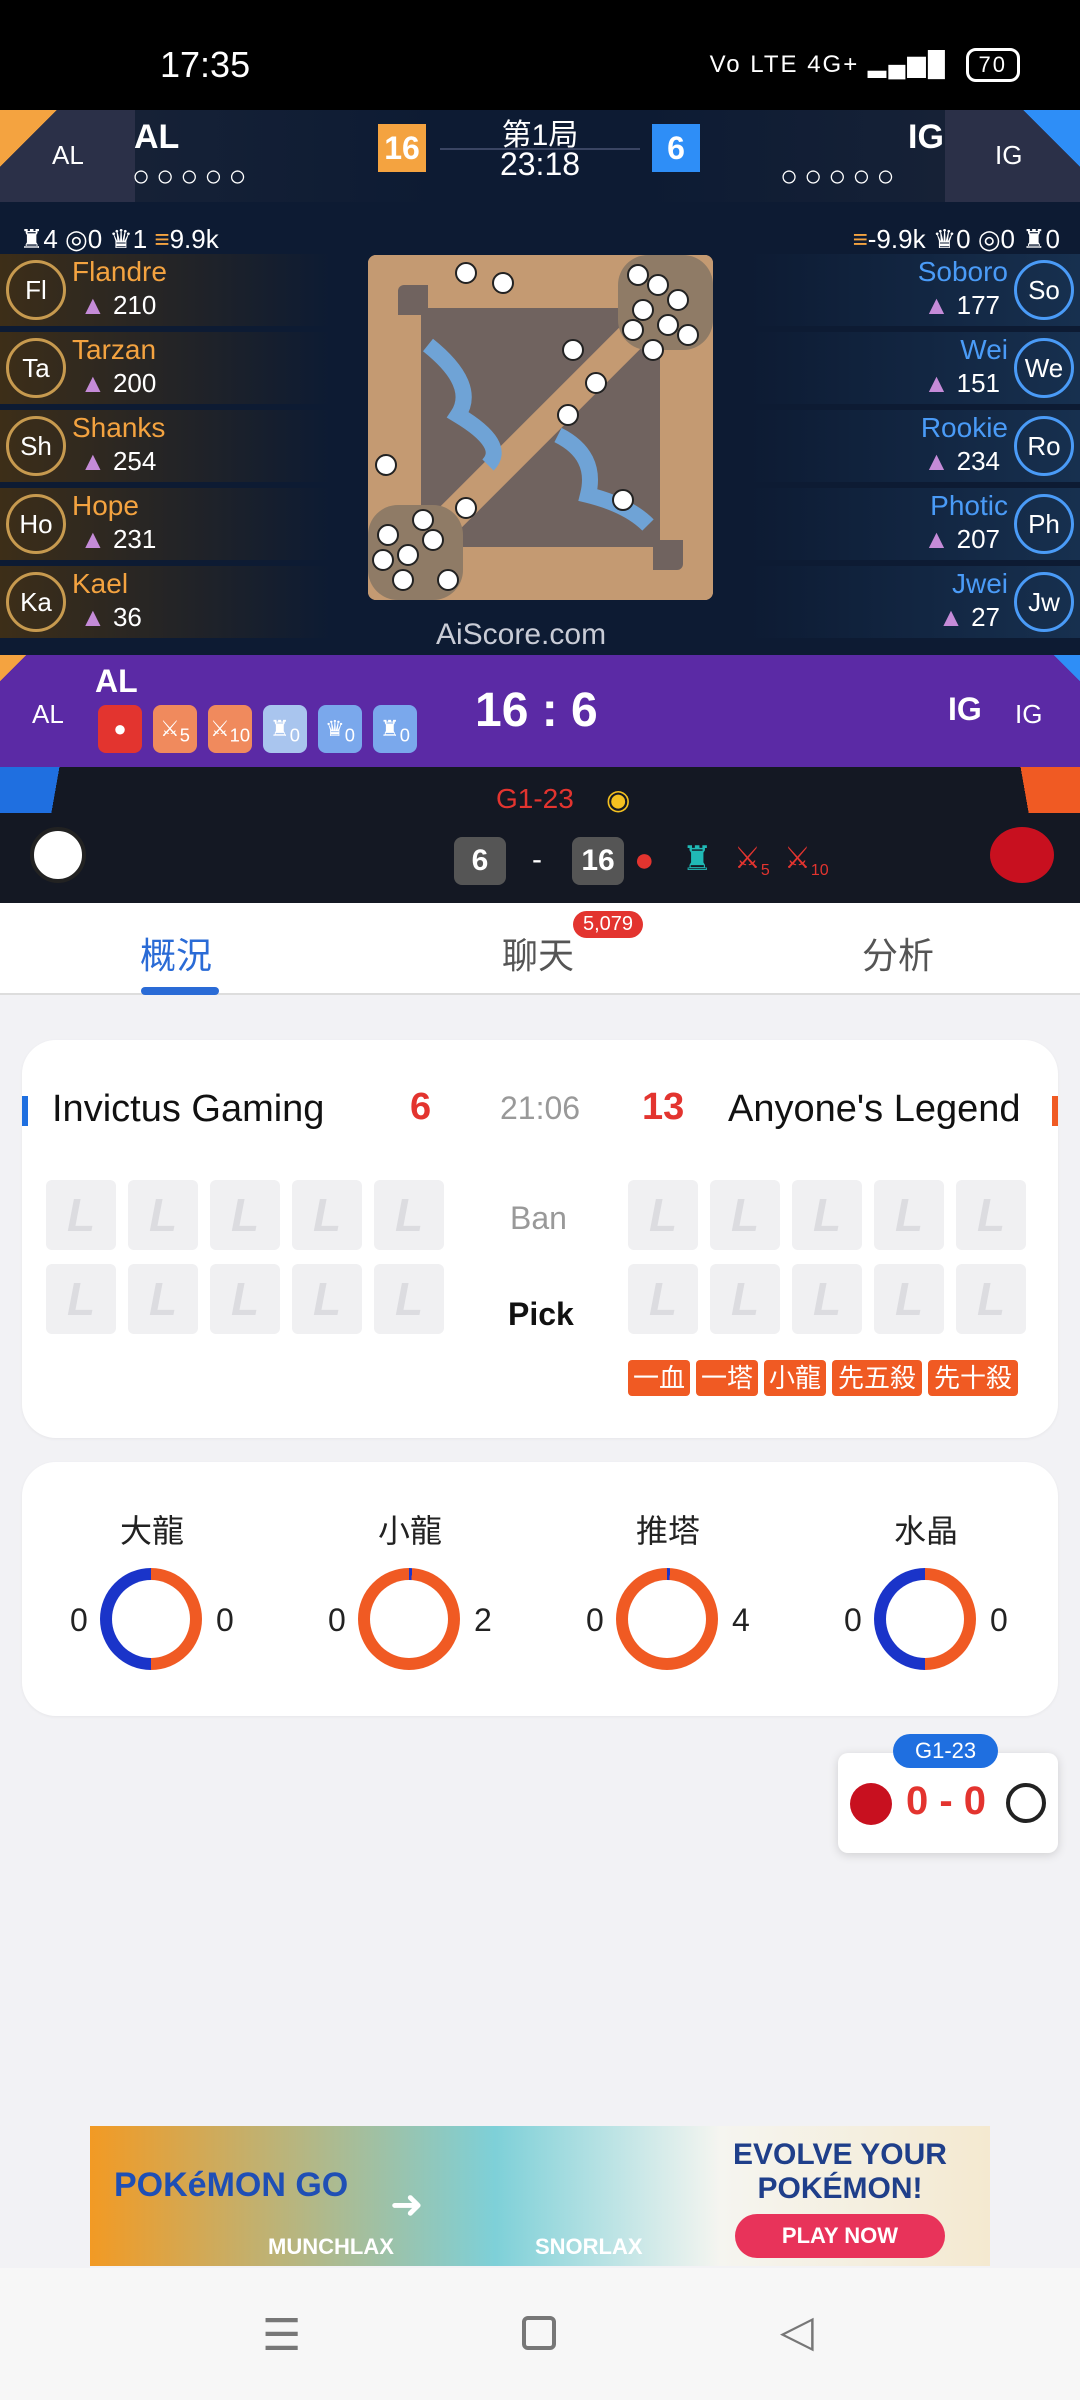  I want to click on team-objectives-bar: AL AL ● ⚔5 ⚔10 ♜0 ♛0 ♜0 16 : 6 IG IG, so click(540, 711).